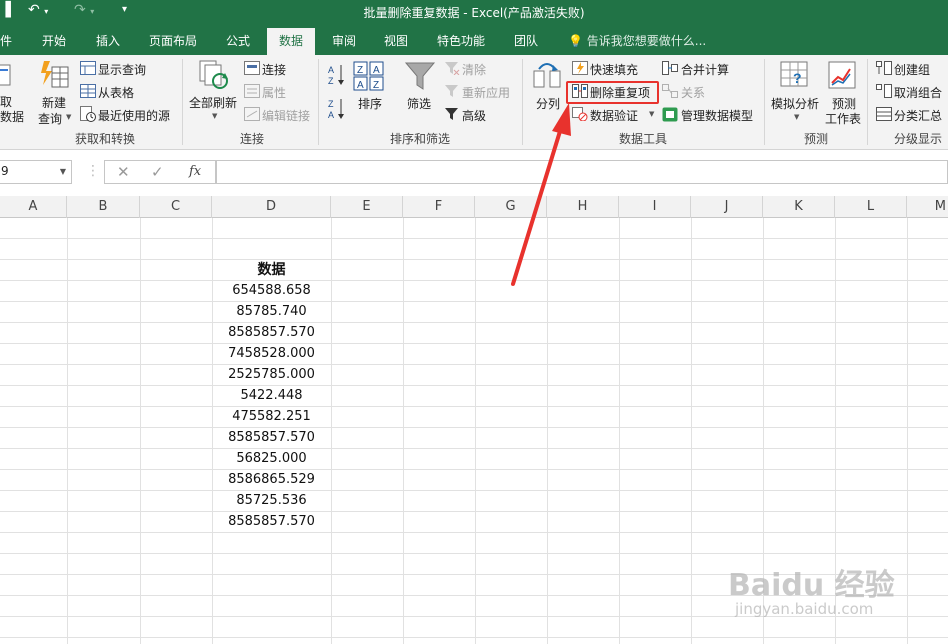 This screenshot has width=948, height=644. What do you see at coordinates (580, 68) in the screenshot?
I see `flash-fill-icon` at bounding box center [580, 68].